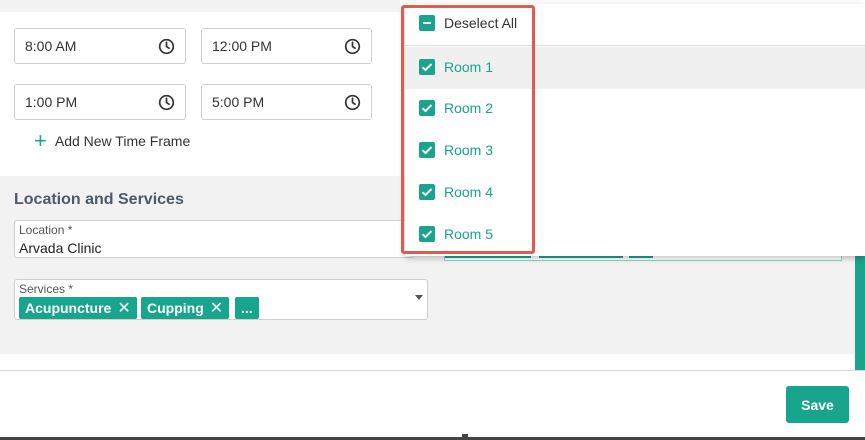  I want to click on option-label: Room 2, so click(469, 108).